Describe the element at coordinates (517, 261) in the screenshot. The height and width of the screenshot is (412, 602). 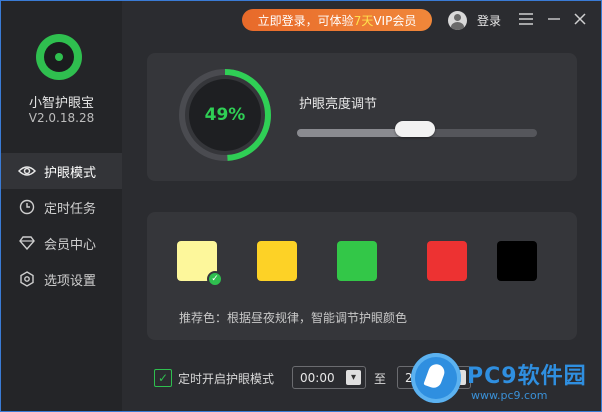
I see `color-swatch-black` at that location.